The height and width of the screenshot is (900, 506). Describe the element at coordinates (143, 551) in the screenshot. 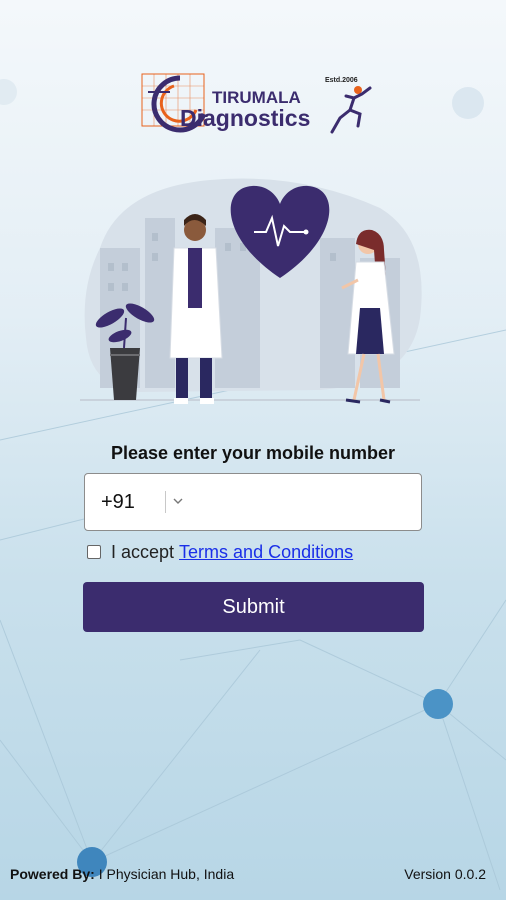

I see `accept-text: I accept` at that location.